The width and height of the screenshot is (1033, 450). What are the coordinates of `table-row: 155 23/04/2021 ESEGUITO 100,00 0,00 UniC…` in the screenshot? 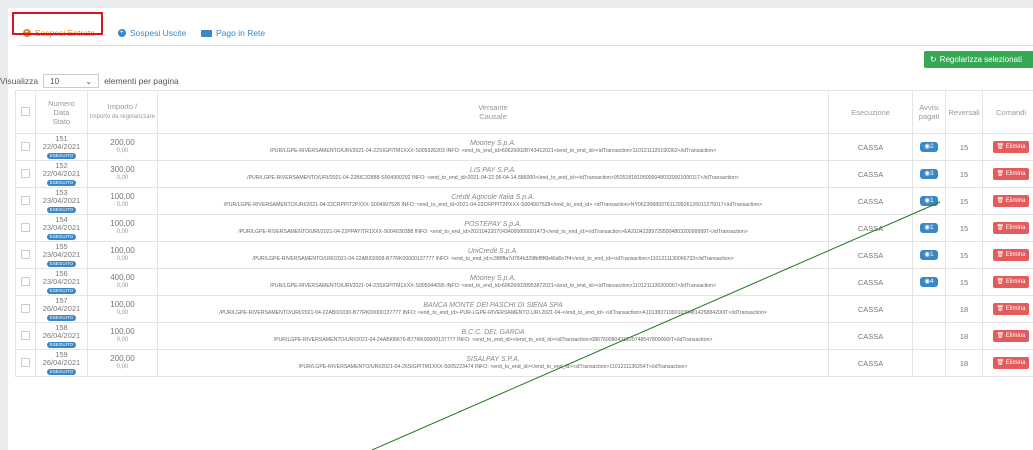 It's located at (524, 255).